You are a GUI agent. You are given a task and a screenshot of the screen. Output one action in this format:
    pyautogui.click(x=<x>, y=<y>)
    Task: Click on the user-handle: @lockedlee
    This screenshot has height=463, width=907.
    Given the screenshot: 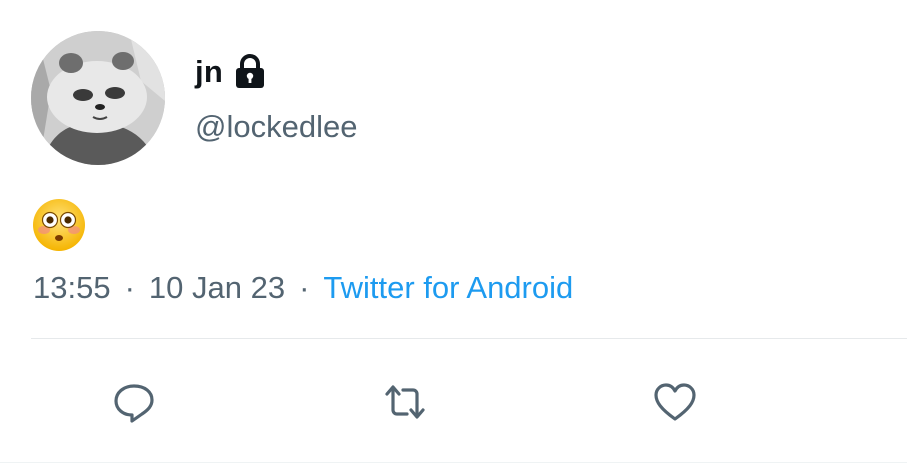 What is the action you would take?
    pyautogui.click(x=276, y=127)
    